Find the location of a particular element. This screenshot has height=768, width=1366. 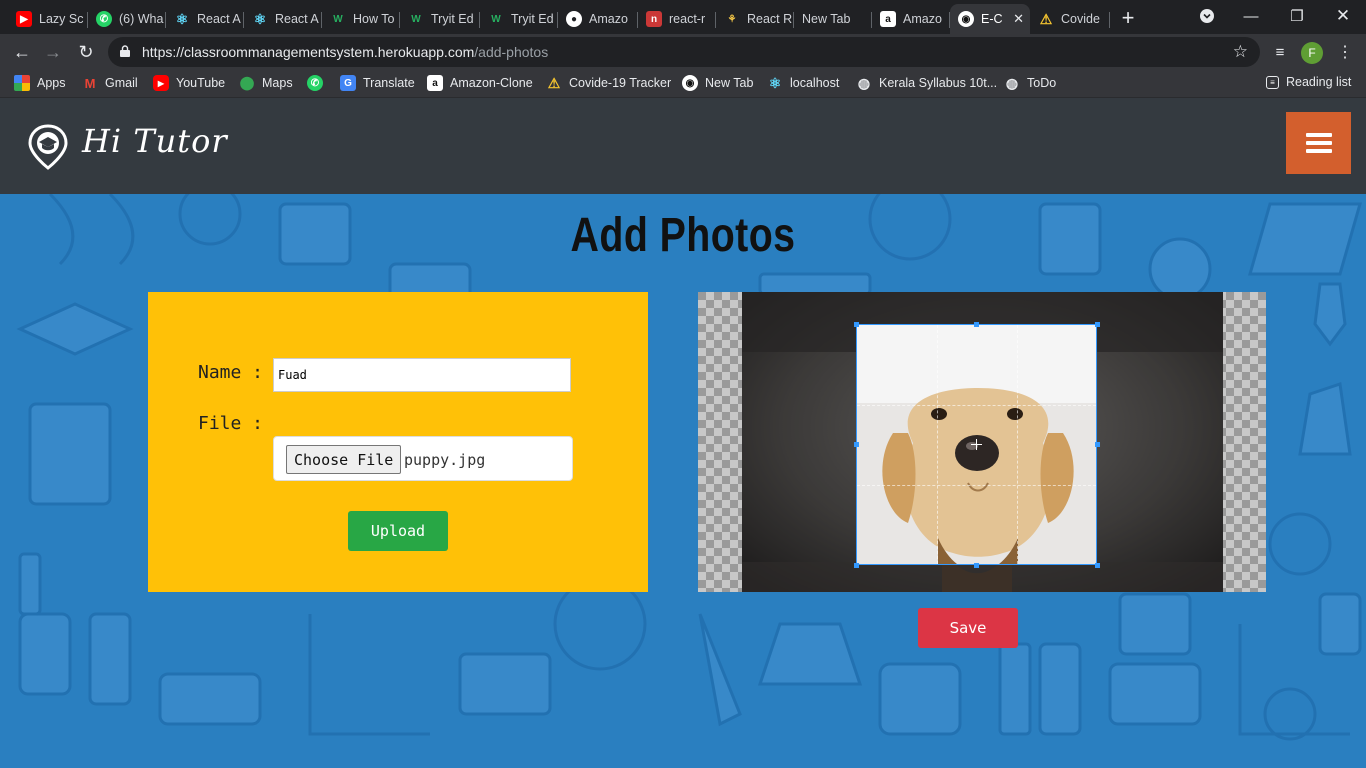

crop-handle-n is located at coordinates (976, 324).